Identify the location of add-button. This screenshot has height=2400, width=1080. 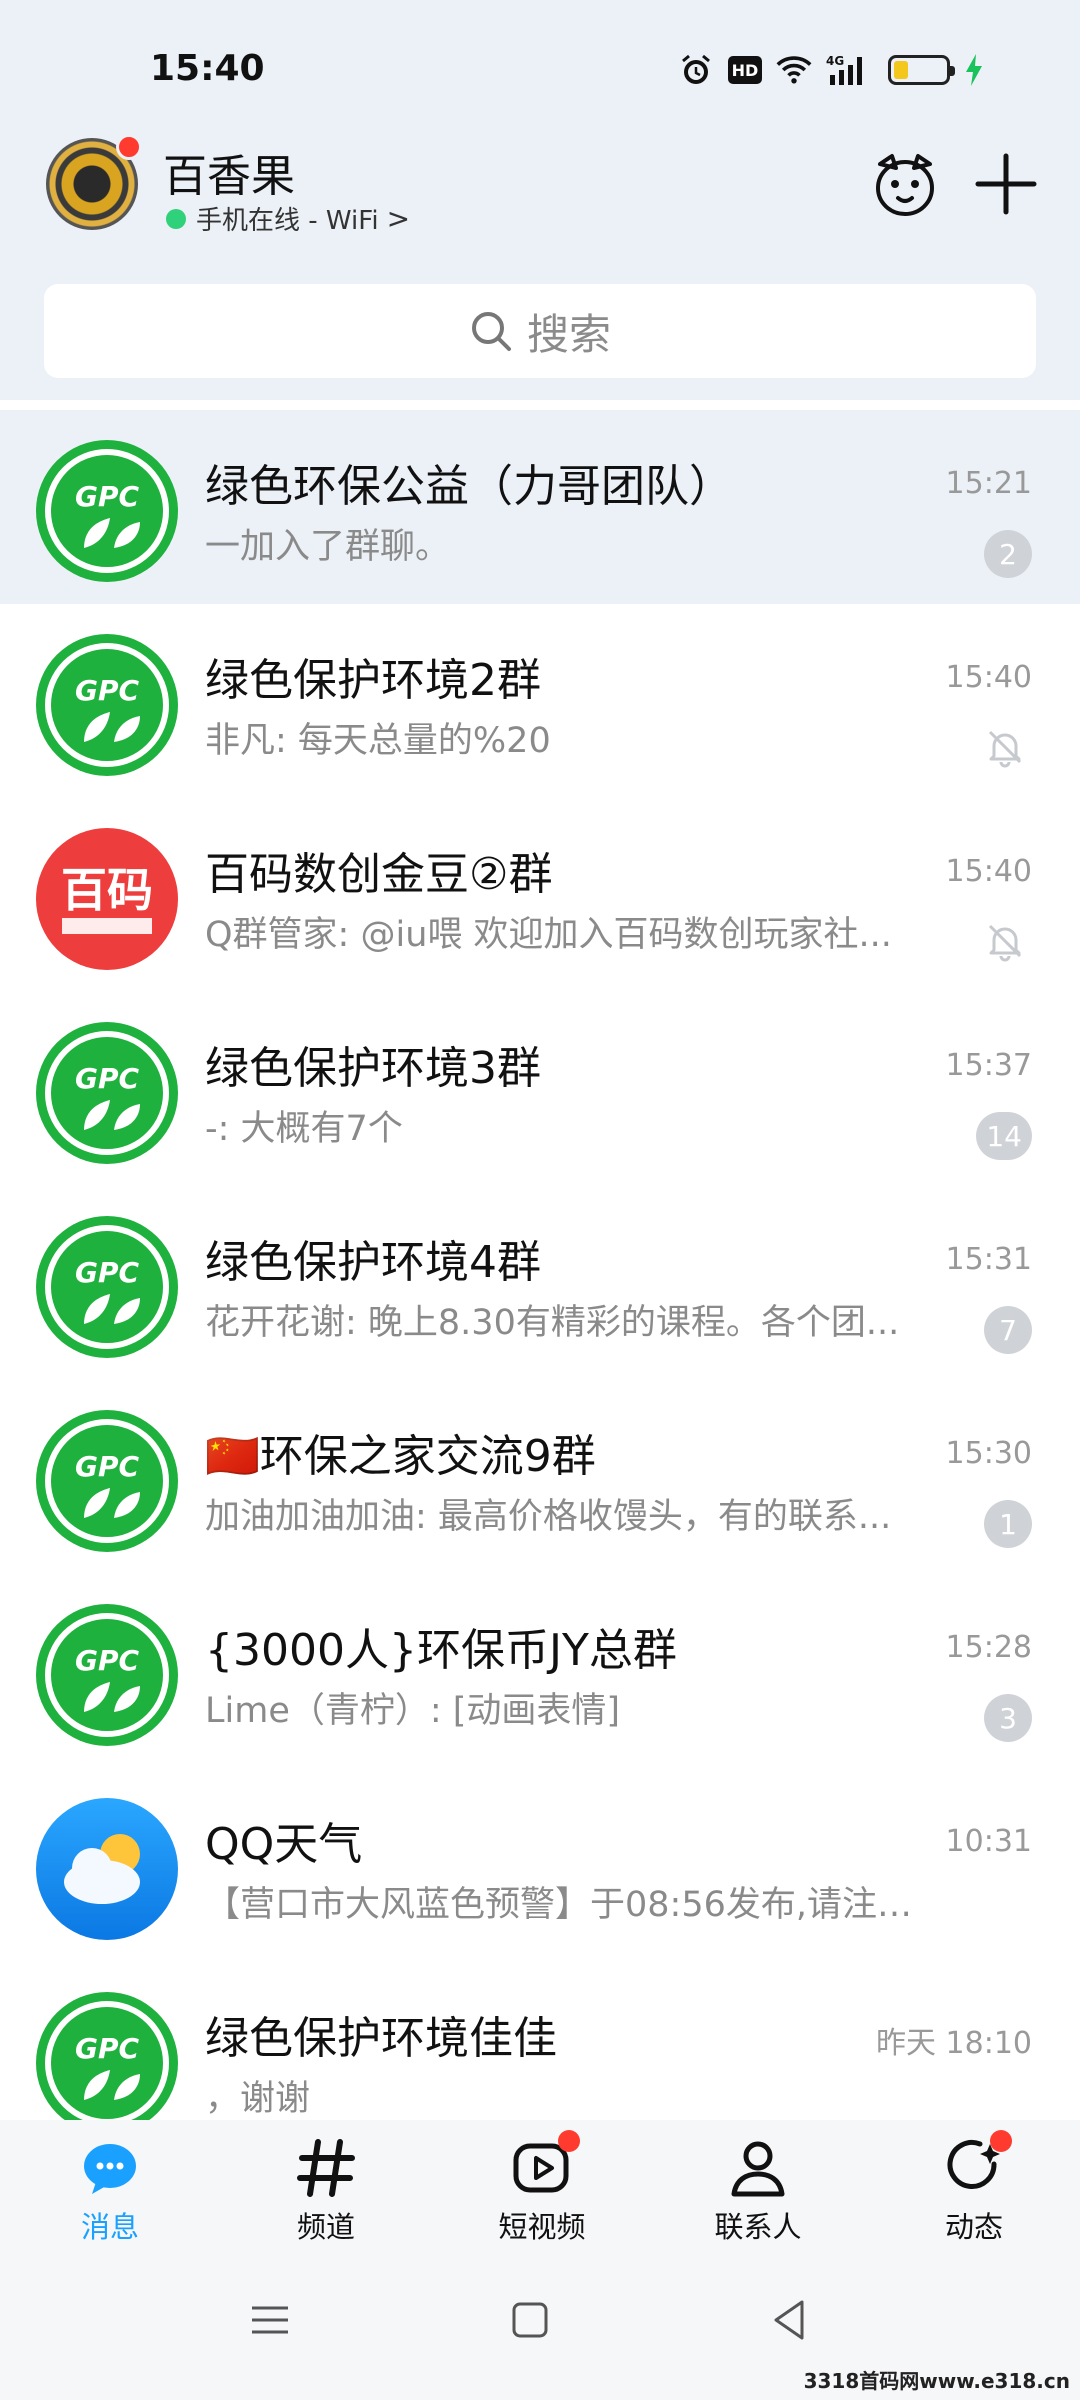
(1006, 184).